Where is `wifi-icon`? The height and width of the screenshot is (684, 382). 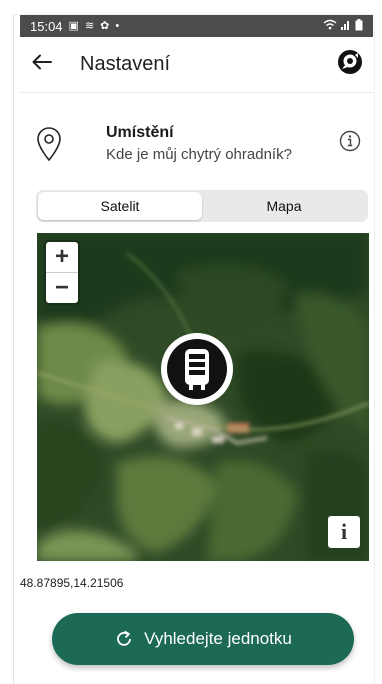 wifi-icon is located at coordinates (330, 26).